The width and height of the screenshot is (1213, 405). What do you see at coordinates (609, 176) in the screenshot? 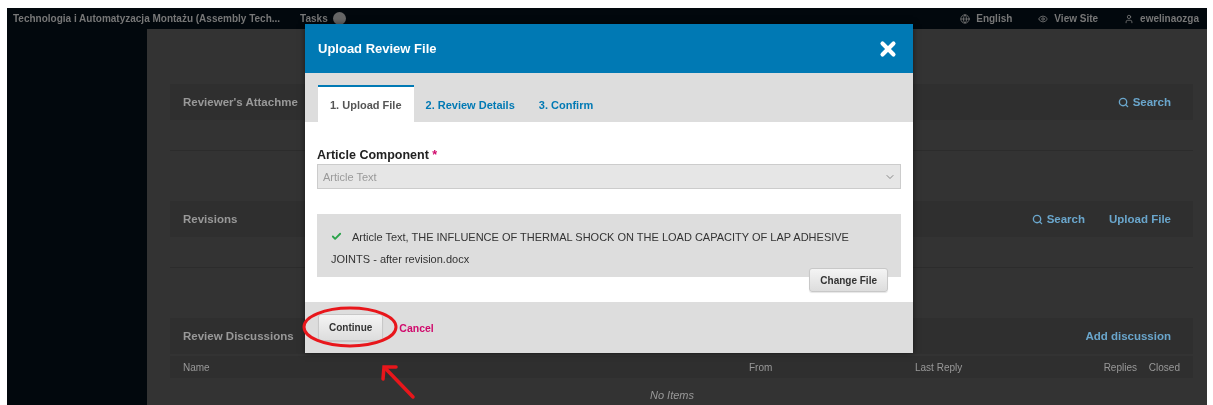
I see `component-select: Article Text` at bounding box center [609, 176].